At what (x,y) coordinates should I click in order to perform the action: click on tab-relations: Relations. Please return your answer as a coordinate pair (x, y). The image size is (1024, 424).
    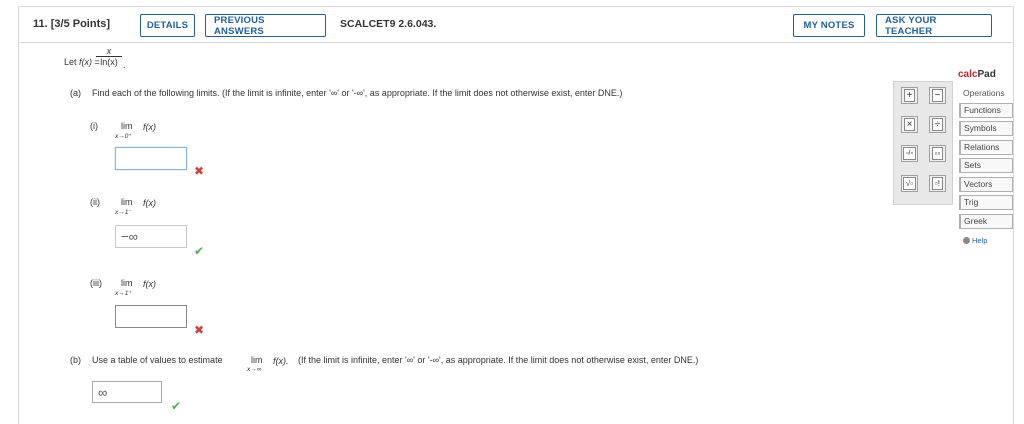
    Looking at the image, I should click on (986, 147).